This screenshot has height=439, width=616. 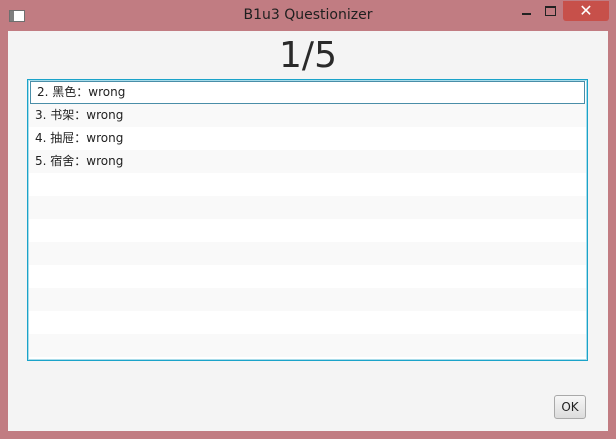 What do you see at coordinates (307, 138) in the screenshot?
I see `list-item: 4. 抽屉：wrong` at bounding box center [307, 138].